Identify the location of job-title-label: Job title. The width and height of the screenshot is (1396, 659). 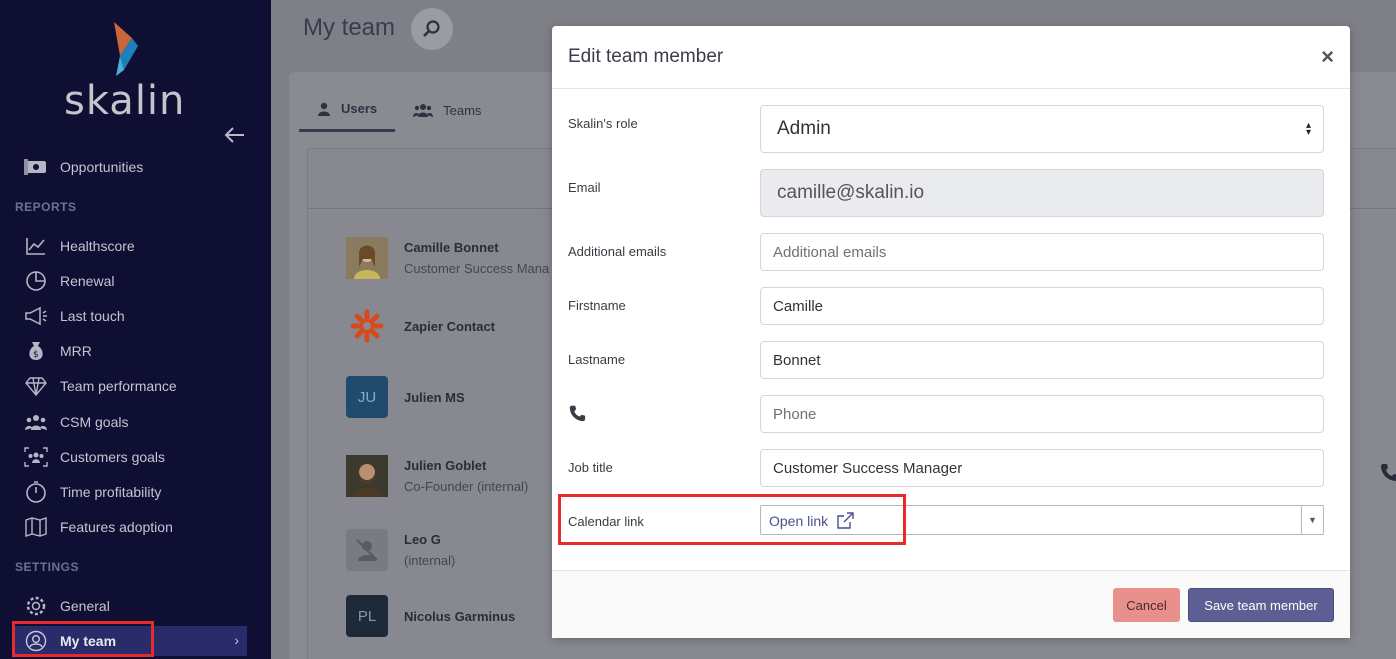
(590, 467).